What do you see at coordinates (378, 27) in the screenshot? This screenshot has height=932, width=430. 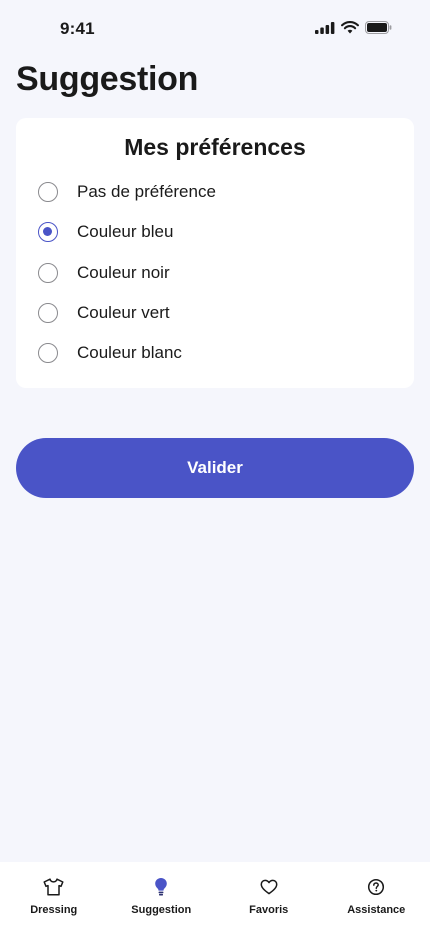 I see `battery-icon` at bounding box center [378, 27].